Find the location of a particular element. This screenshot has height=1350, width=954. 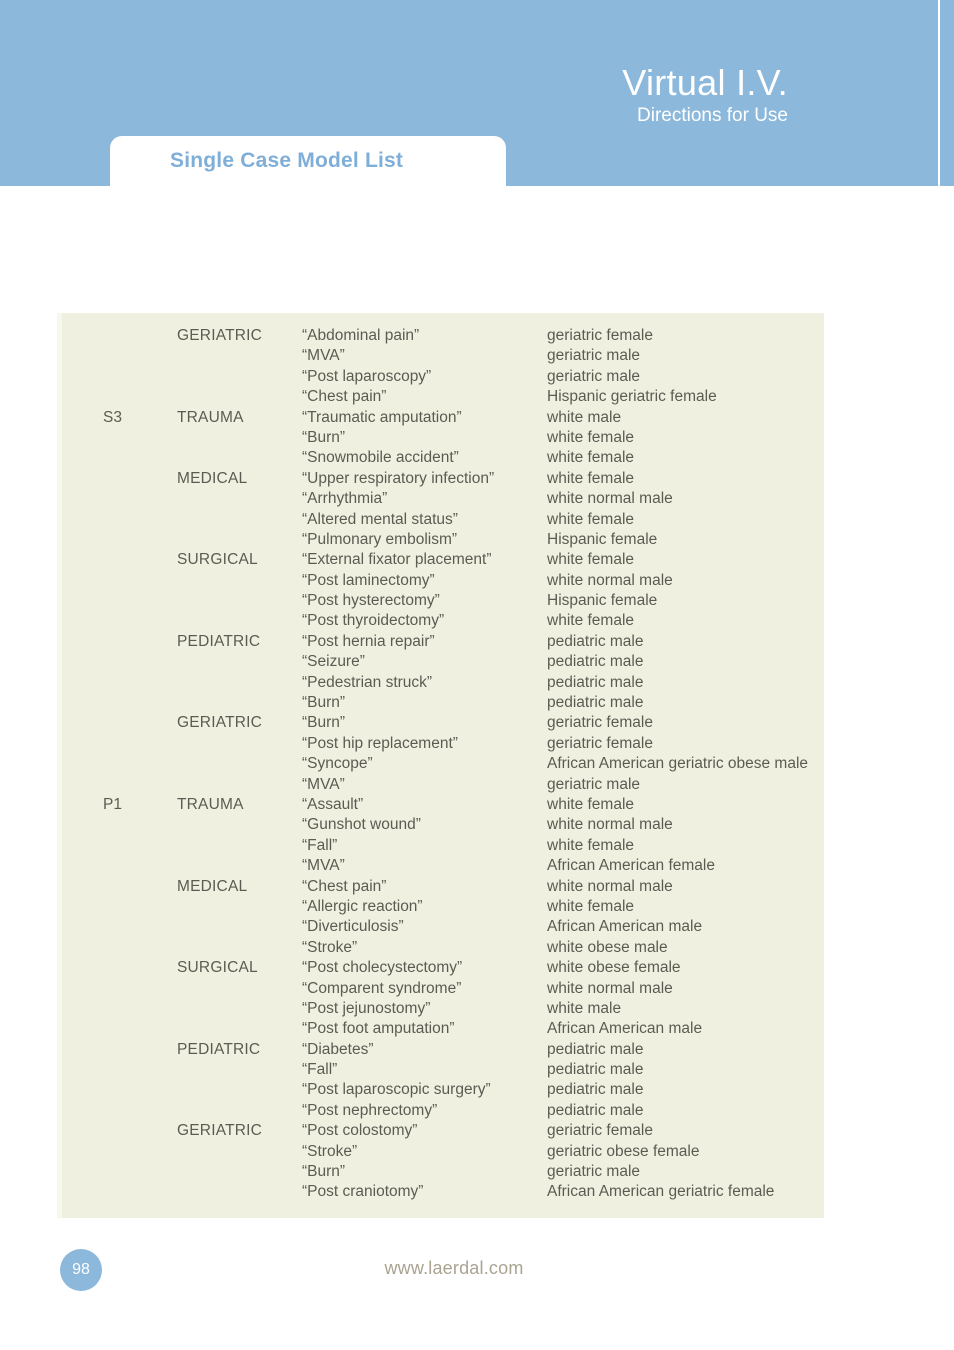

product-subtitle: Directions for Use is located at coordinates (712, 115).